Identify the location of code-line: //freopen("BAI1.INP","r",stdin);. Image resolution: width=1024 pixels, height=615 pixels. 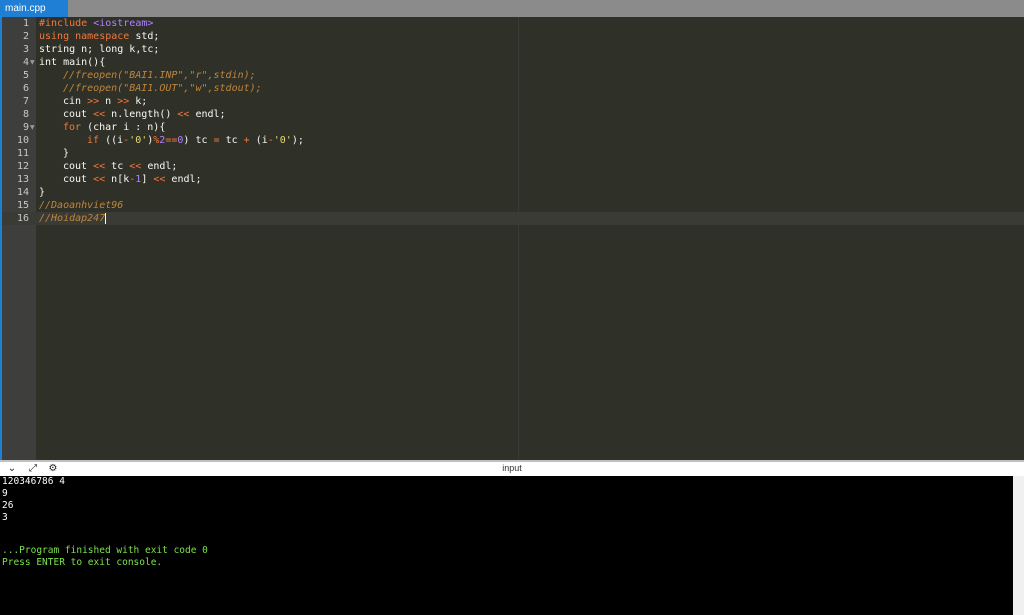
(159, 75).